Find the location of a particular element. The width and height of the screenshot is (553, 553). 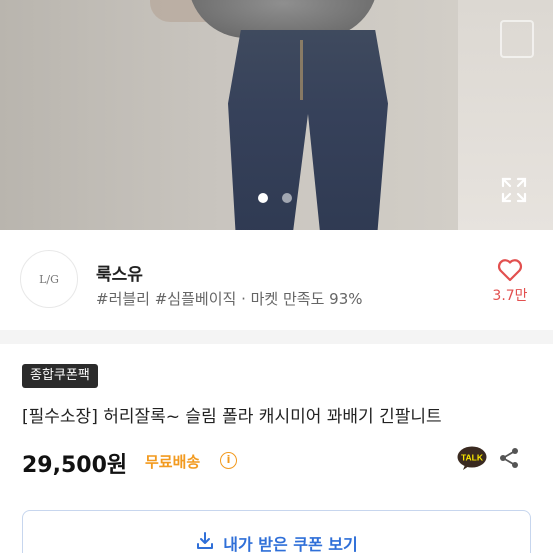

kakao-talk-label: TALK is located at coordinates (472, 458).